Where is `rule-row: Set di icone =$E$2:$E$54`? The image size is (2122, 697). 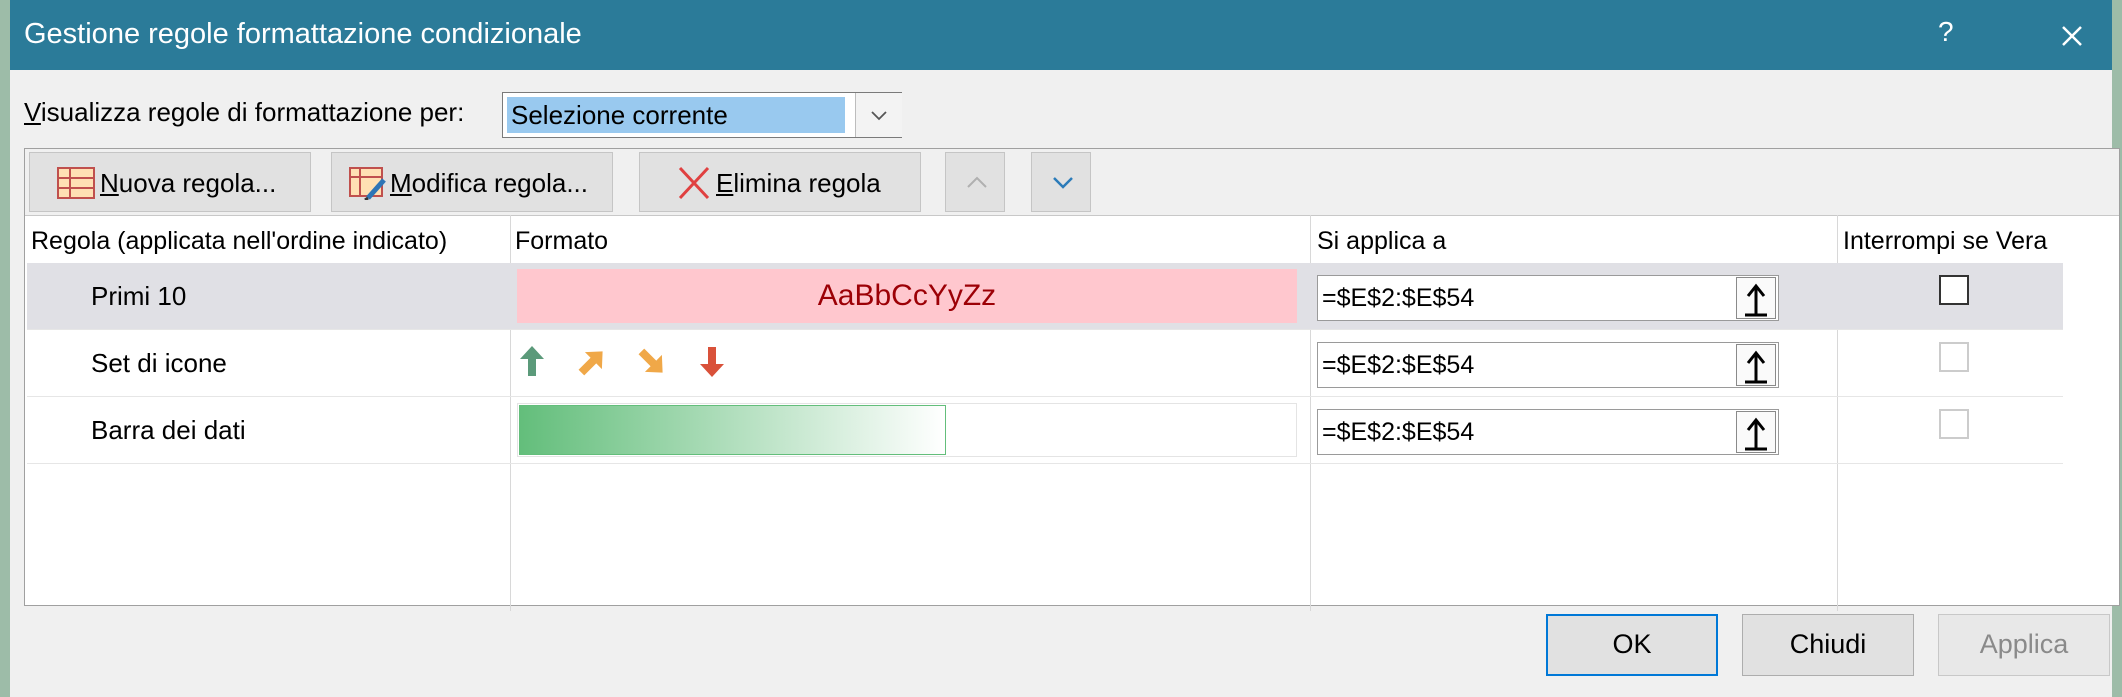
rule-row: Set di icone =$E$2:$E$54 is located at coordinates (1045, 363).